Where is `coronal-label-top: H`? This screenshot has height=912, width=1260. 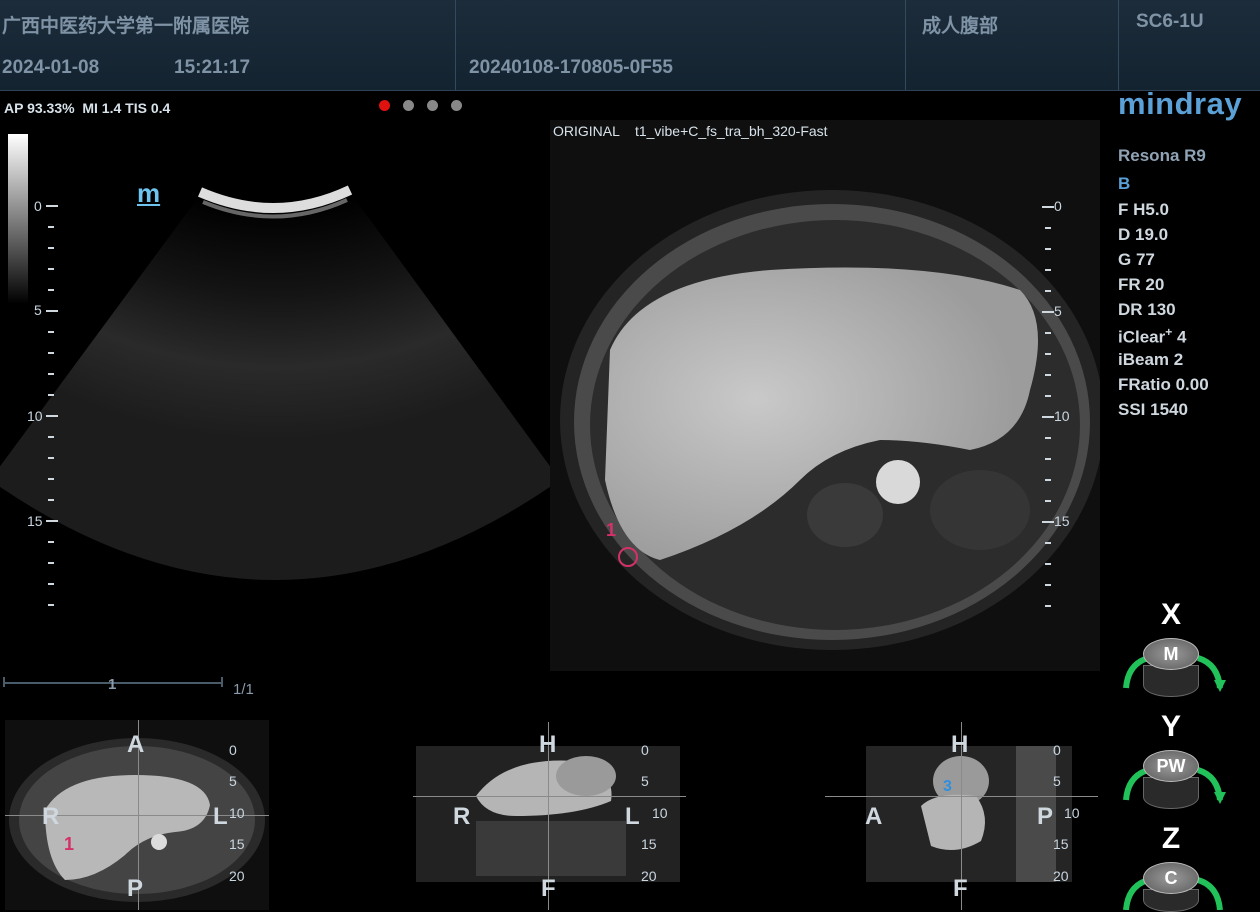 coronal-label-top: H is located at coordinates (548, 744).